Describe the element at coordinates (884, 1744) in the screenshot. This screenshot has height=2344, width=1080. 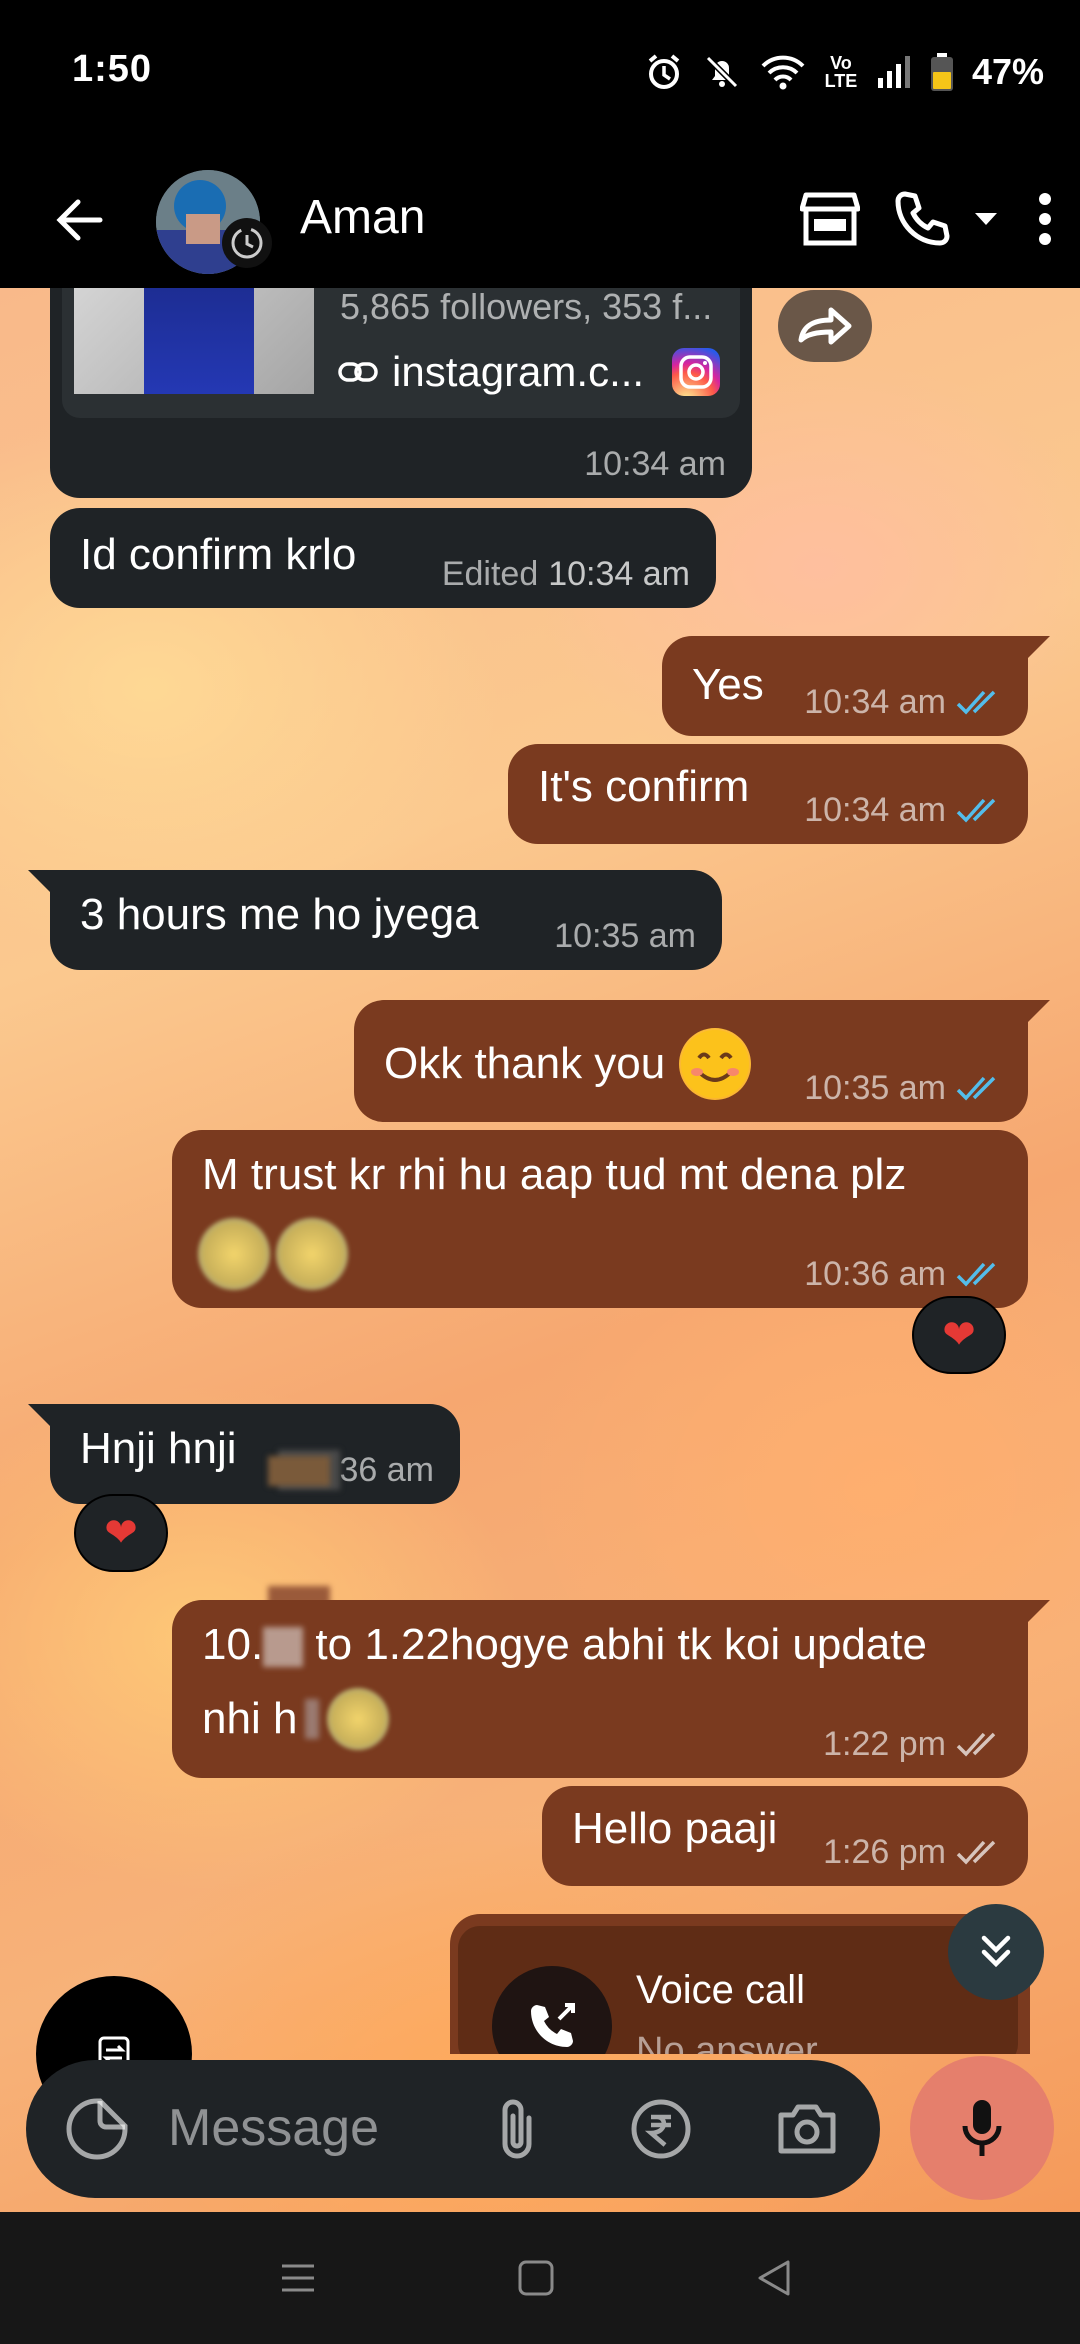
I see `message-time: 1:22 pm` at that location.